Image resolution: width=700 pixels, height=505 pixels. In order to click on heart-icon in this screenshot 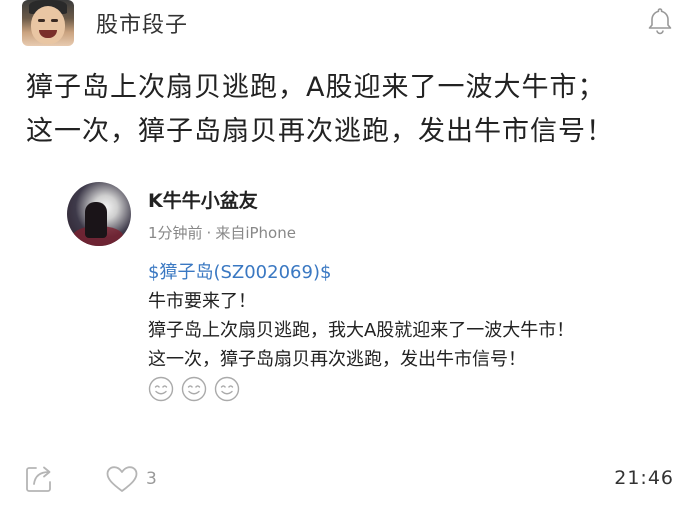, I will do `click(122, 479)`.